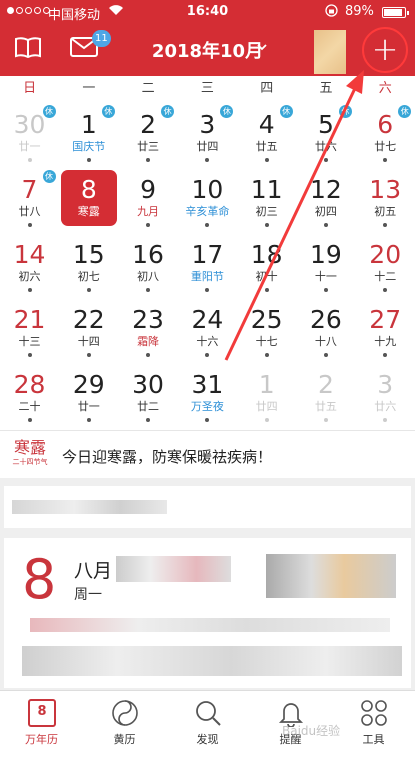 This screenshot has height=763, width=415. What do you see at coordinates (385, 254) in the screenshot?
I see `day-number: 20` at bounding box center [385, 254].